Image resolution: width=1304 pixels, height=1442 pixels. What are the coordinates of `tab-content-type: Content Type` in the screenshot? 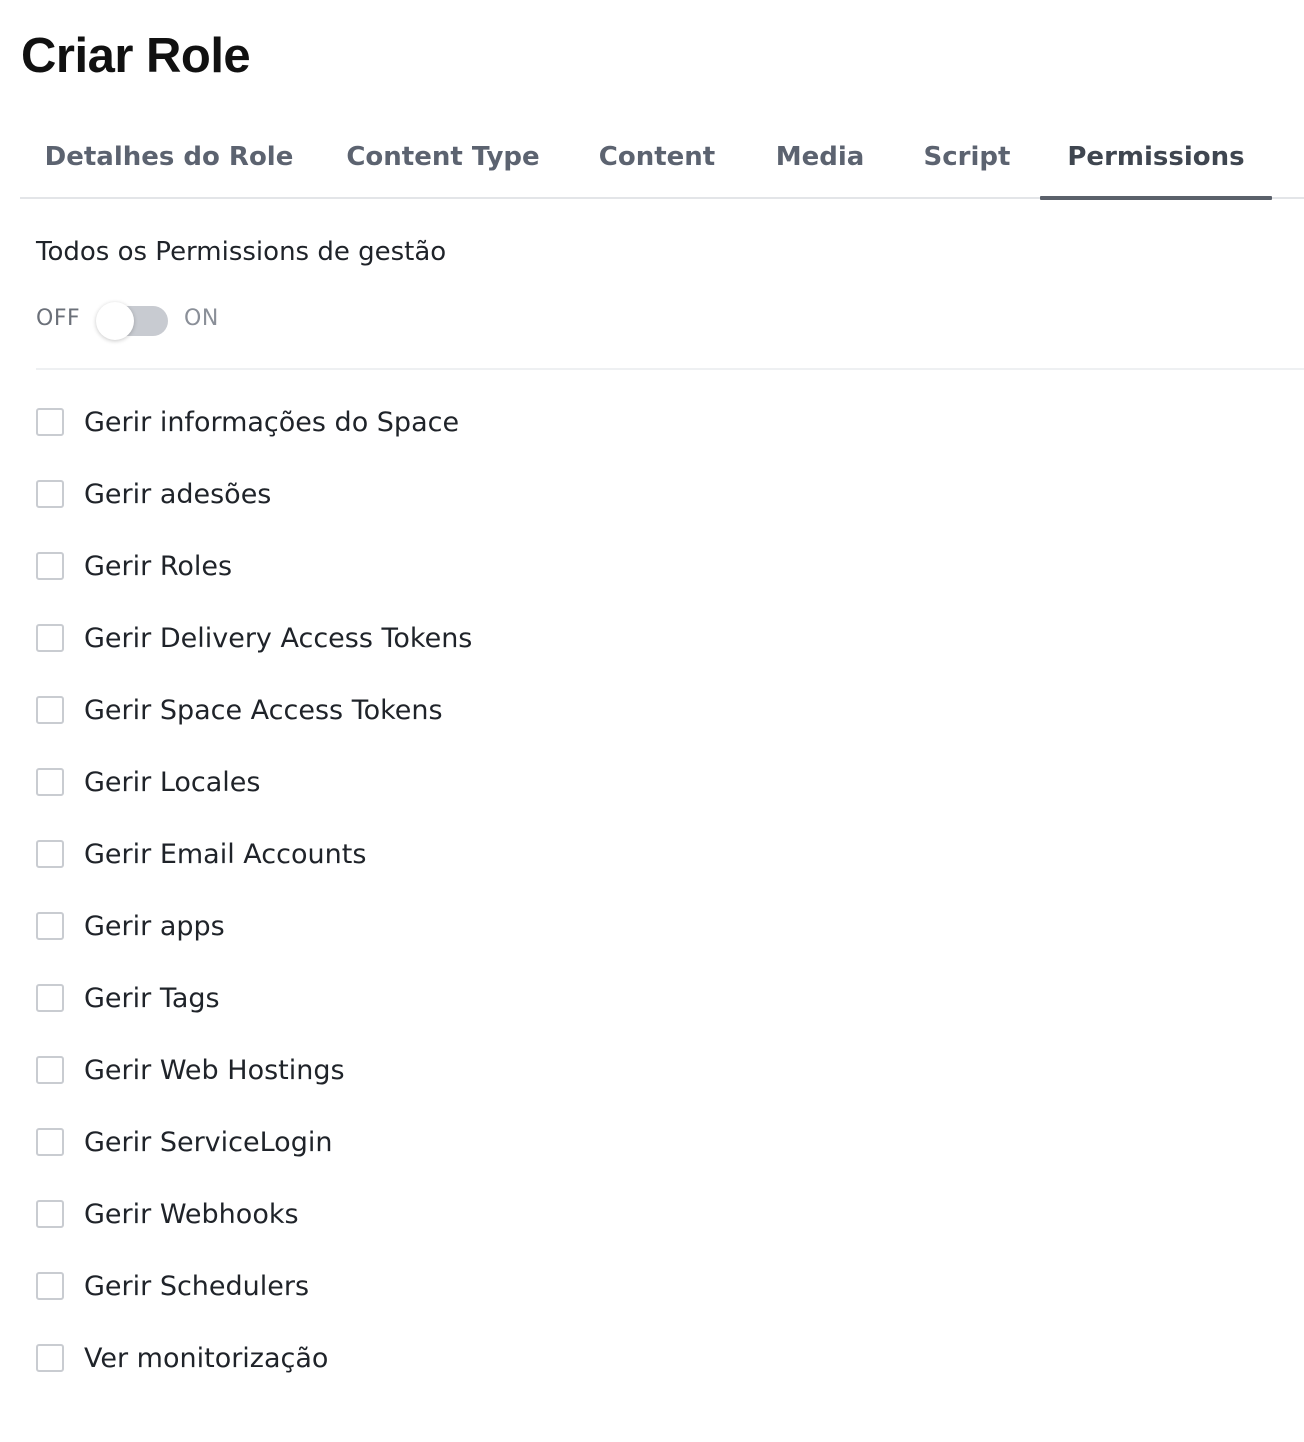 It's located at (443, 163).